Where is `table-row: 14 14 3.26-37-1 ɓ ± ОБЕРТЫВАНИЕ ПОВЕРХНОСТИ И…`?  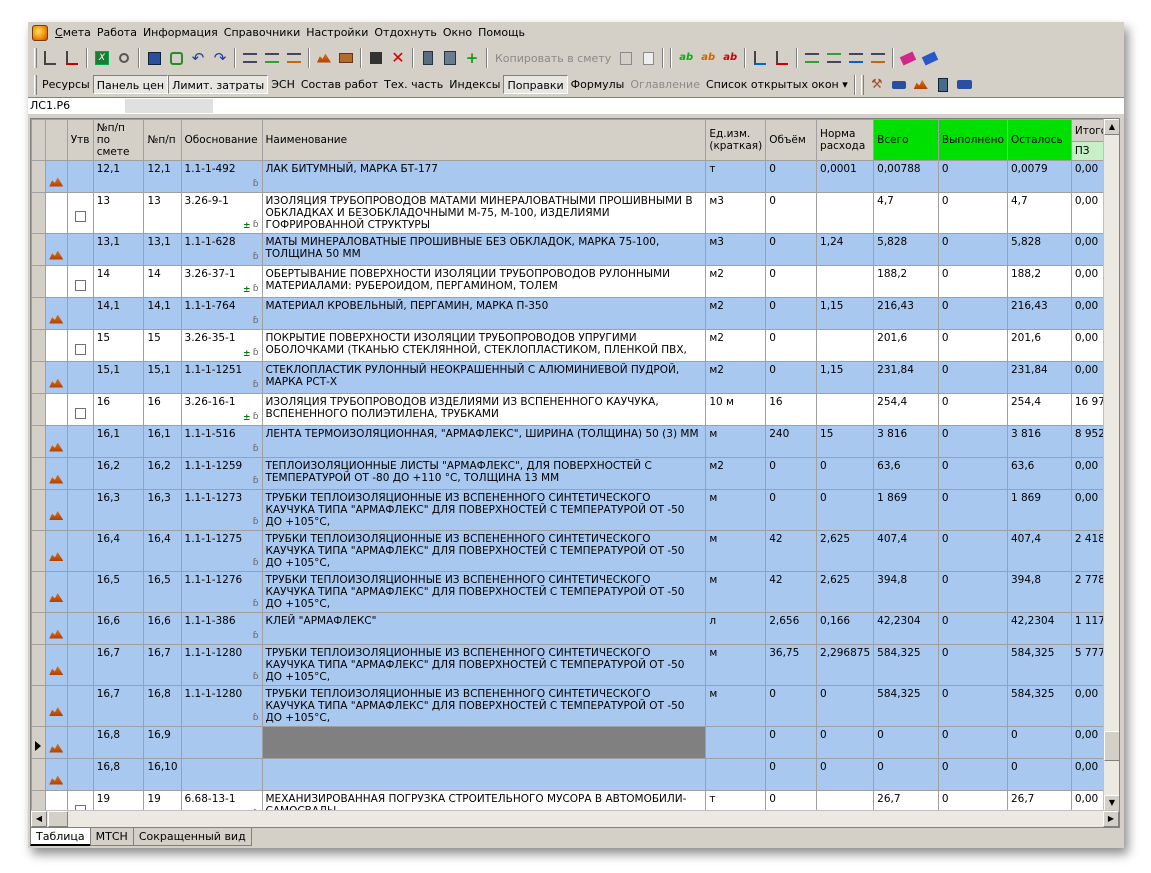
table-row: 14 14 3.26-37-1 ɓ ± ОБЕРТЫВАНИЕ ПОВЕРХНОСТИ И… is located at coordinates (575, 281).